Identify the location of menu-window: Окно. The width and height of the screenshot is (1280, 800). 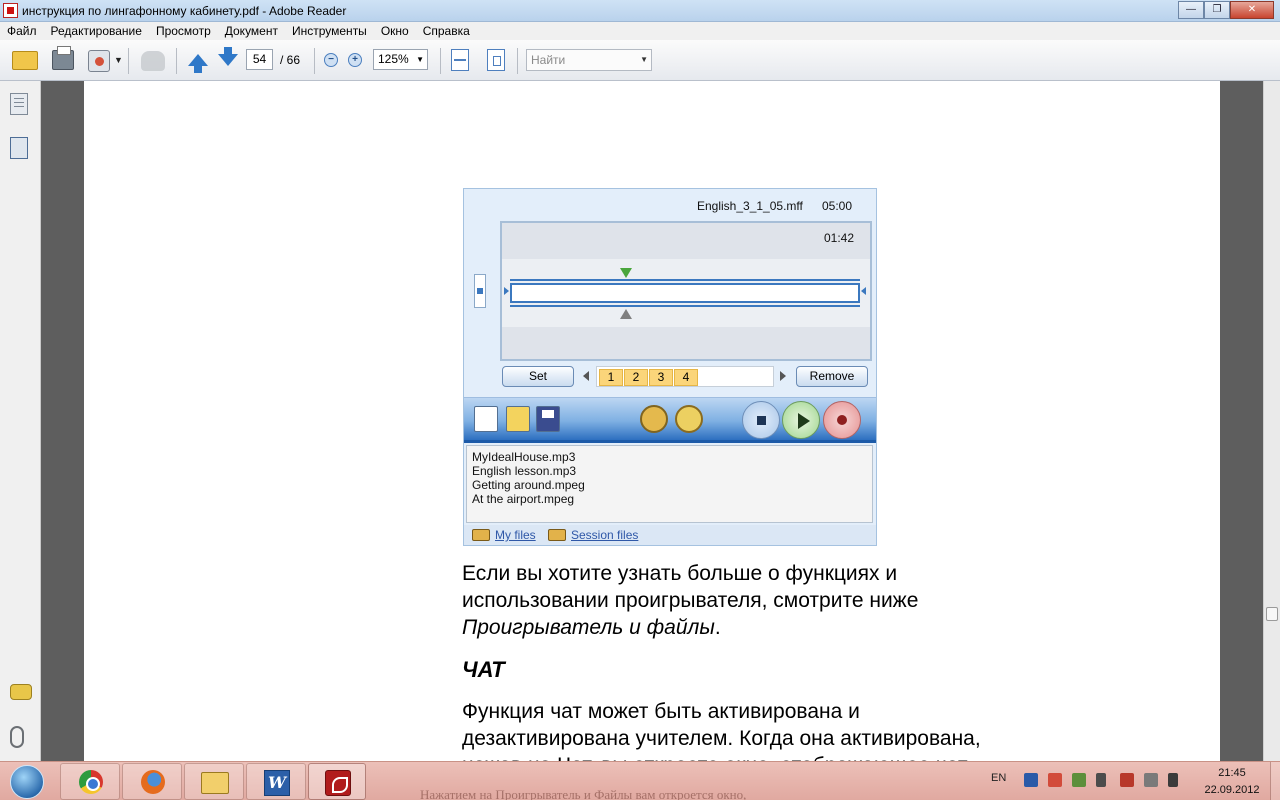
(395, 30).